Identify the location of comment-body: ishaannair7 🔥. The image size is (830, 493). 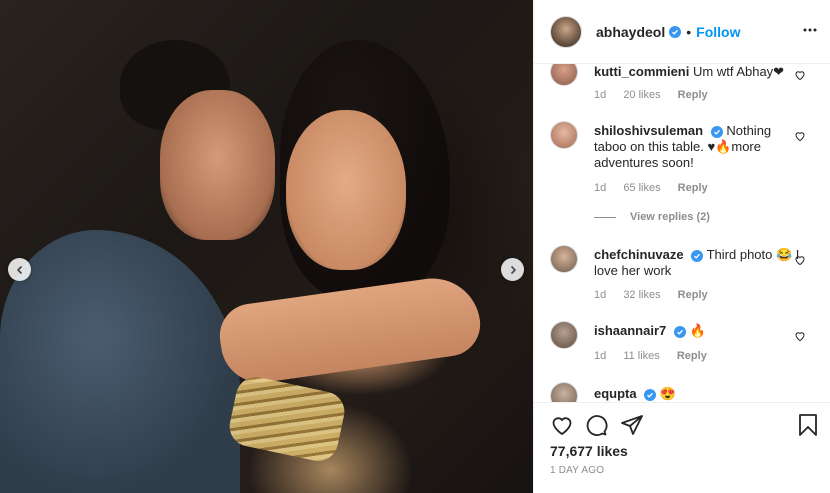
(699, 331).